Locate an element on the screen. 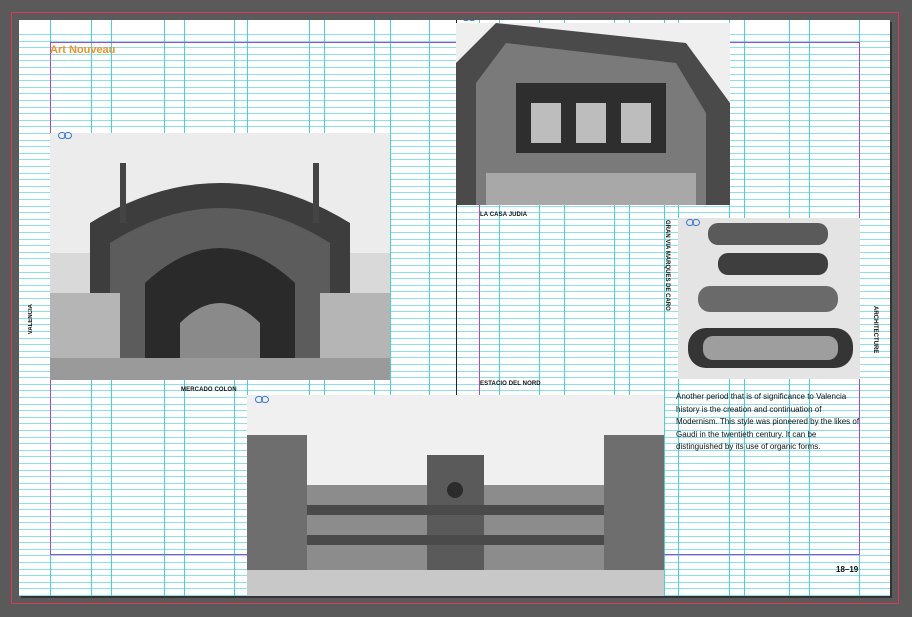  image-la-casa-judia is located at coordinates (593, 114).